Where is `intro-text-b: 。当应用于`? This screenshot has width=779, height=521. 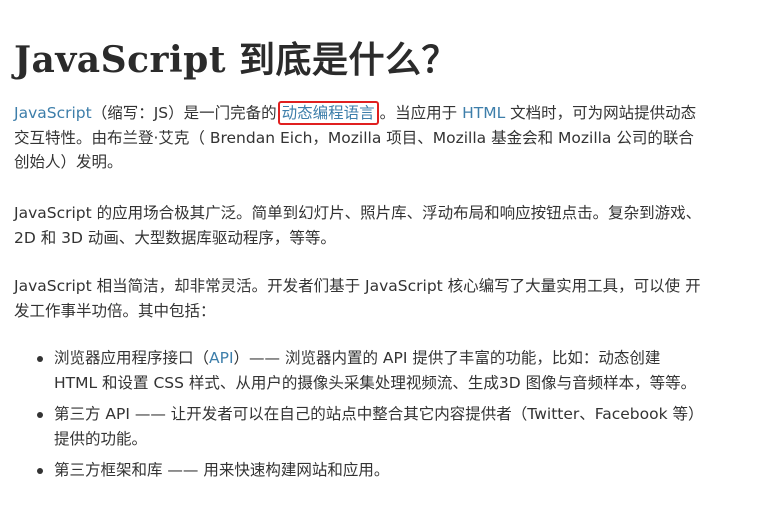 intro-text-b: 。当应用于 is located at coordinates (421, 113).